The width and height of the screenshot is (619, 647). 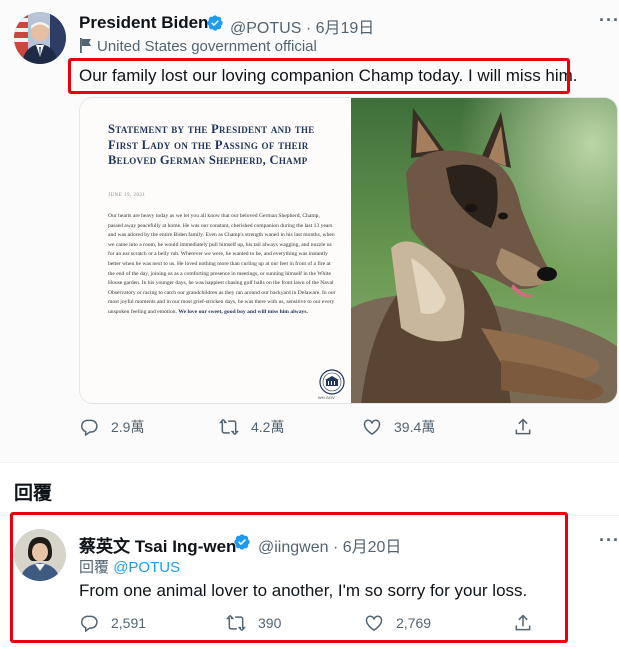 I want to click on replying-to: 回覆 @POTUS, so click(x=129, y=566).